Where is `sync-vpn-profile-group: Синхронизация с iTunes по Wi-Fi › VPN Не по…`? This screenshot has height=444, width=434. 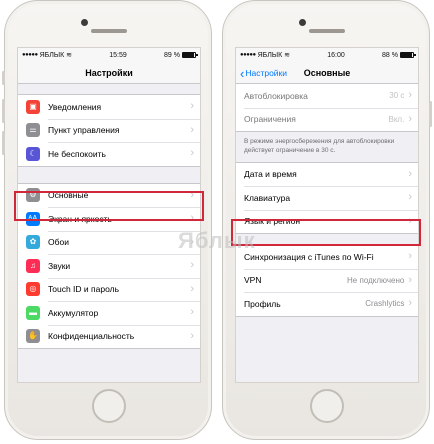
sync-vpn-profile-group: Синхронизация с iTunes по Wi-Fi › VPN Не по… is located at coordinates (327, 280).